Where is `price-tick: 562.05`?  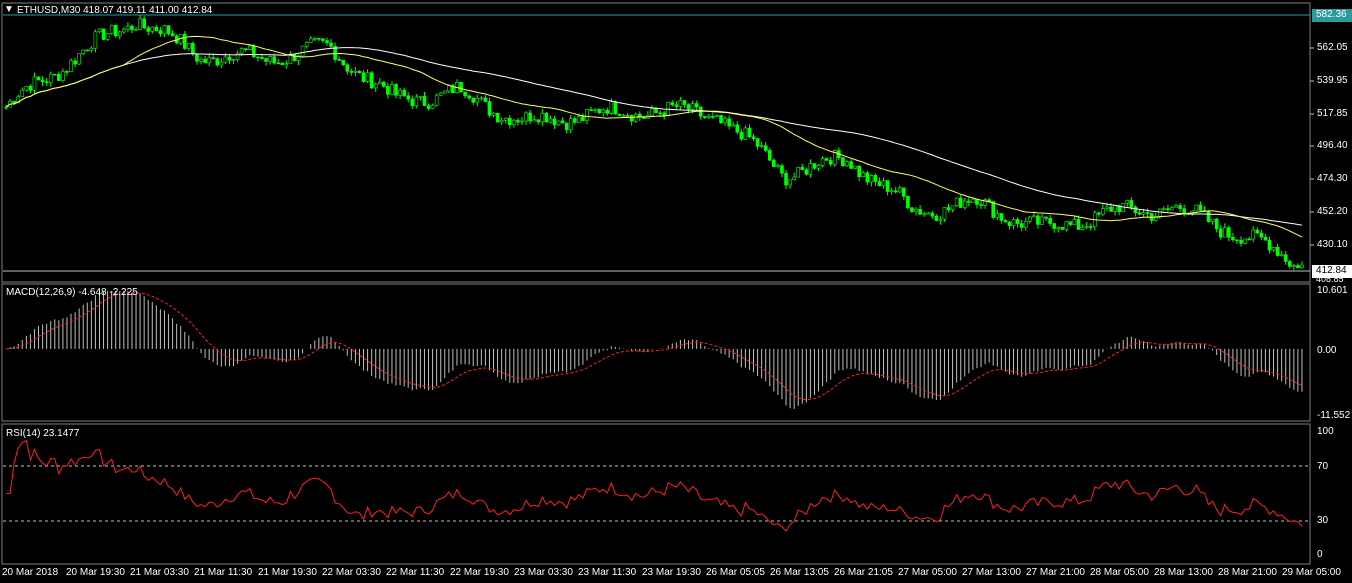 price-tick: 562.05 is located at coordinates (1332, 47).